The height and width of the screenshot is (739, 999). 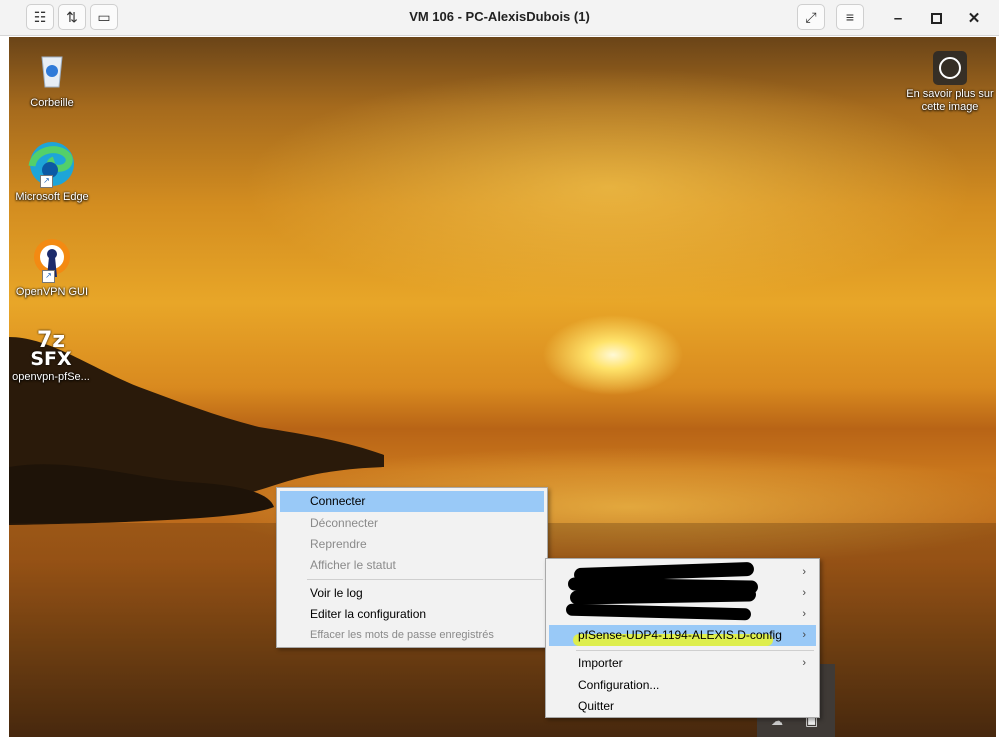 I want to click on recycle-bin-icon: Corbeille, so click(x=52, y=79).